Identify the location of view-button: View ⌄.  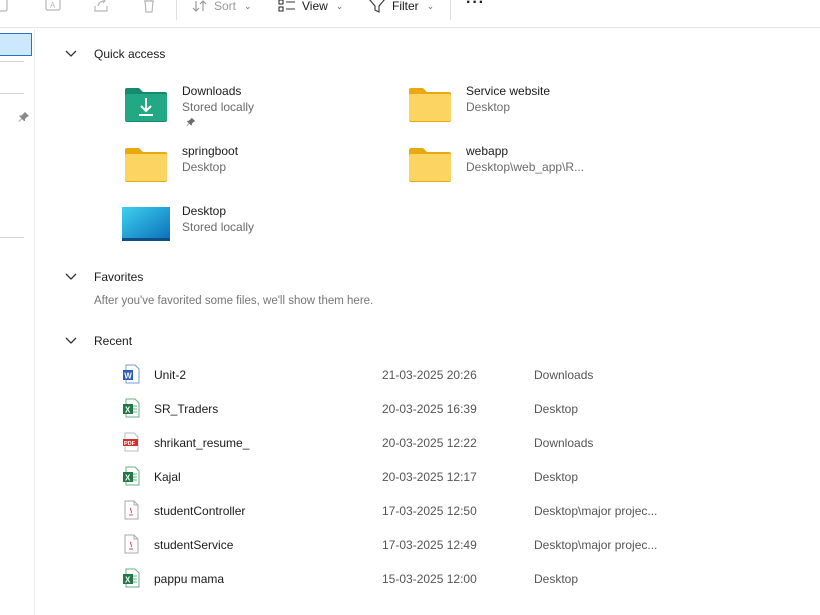
(310, 7).